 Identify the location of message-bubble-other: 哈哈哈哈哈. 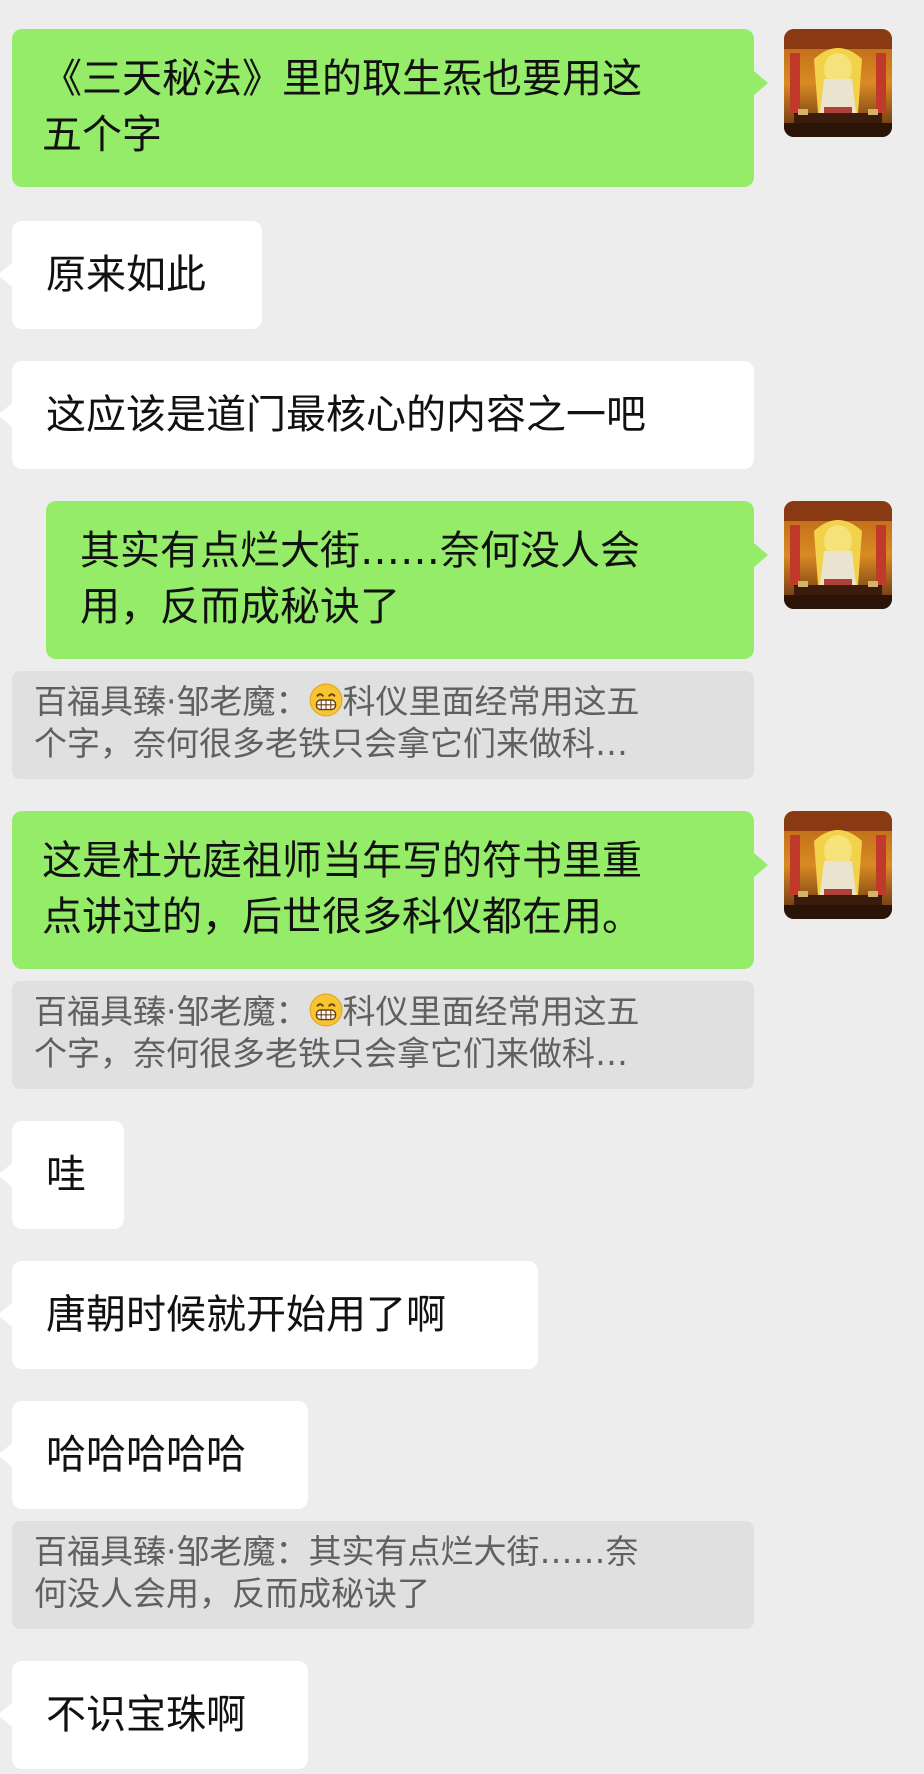
(154, 1455).